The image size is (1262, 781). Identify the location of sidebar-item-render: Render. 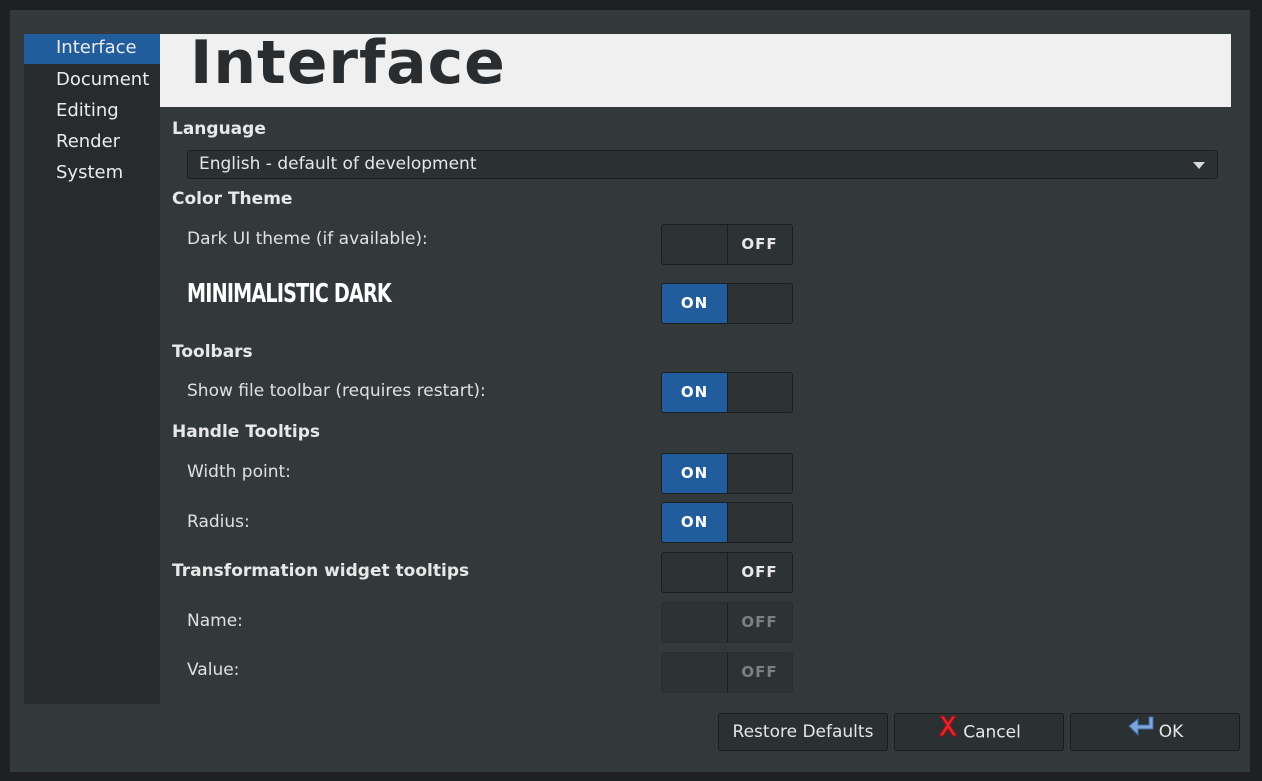
(92, 142).